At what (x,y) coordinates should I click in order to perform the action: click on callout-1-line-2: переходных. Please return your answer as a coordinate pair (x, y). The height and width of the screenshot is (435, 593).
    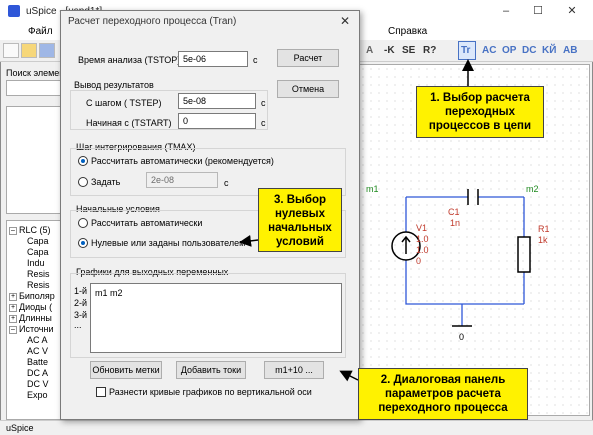
    Looking at the image, I should click on (480, 112).